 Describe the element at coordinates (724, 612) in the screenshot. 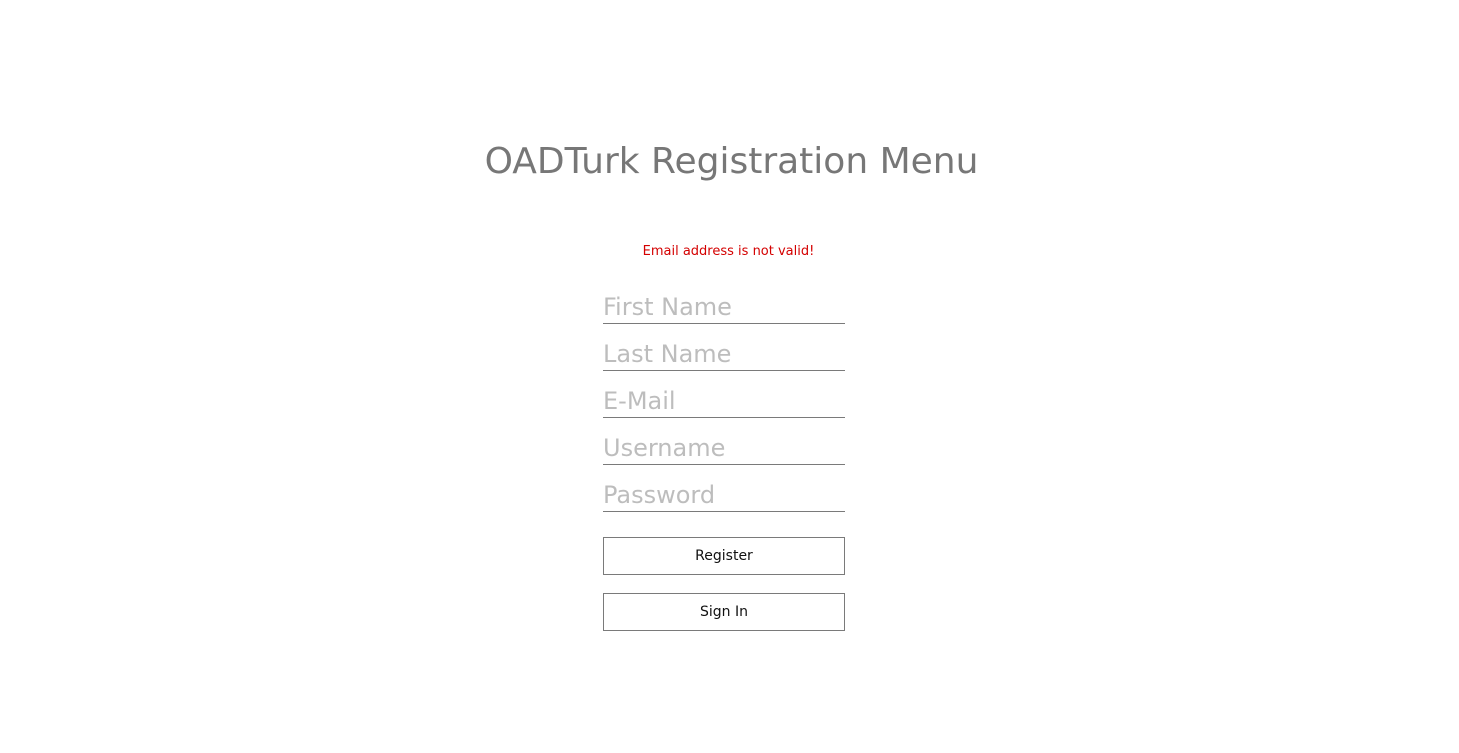

I see `sign-in-button: Sign In` at that location.